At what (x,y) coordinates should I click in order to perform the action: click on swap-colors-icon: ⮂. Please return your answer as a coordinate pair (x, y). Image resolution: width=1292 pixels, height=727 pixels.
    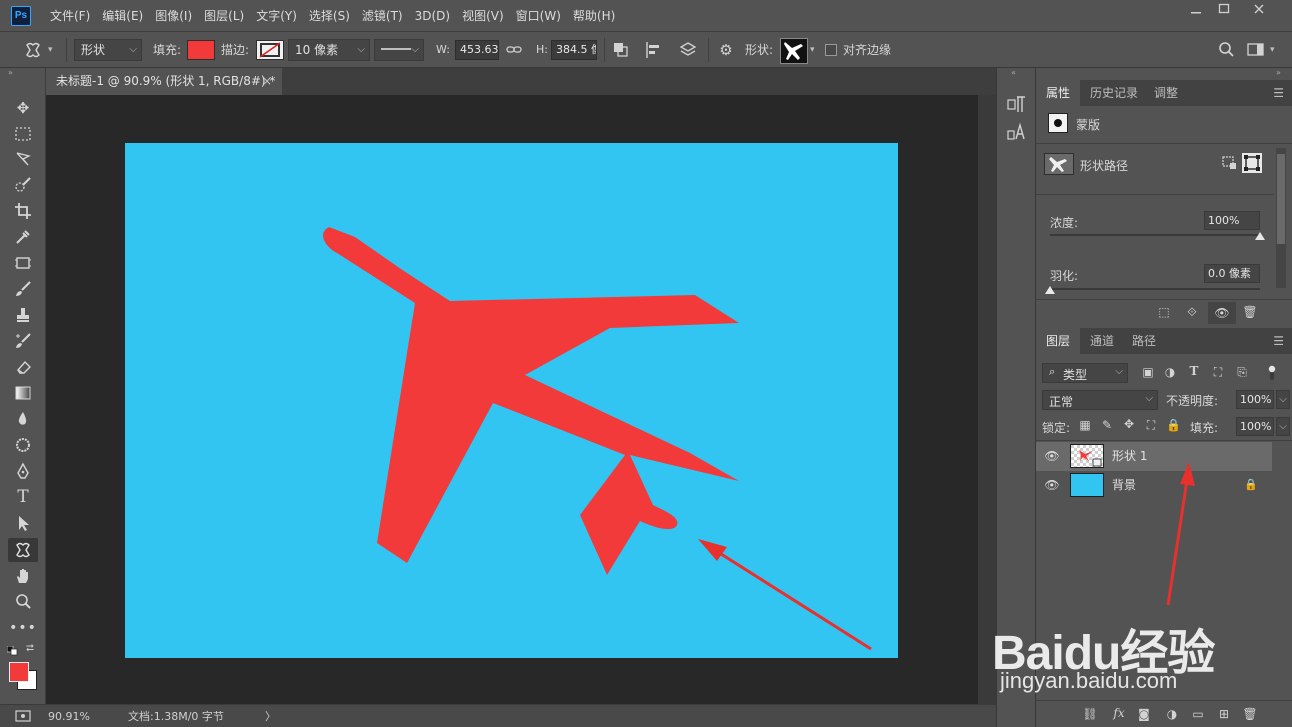
    Looking at the image, I should click on (32, 649).